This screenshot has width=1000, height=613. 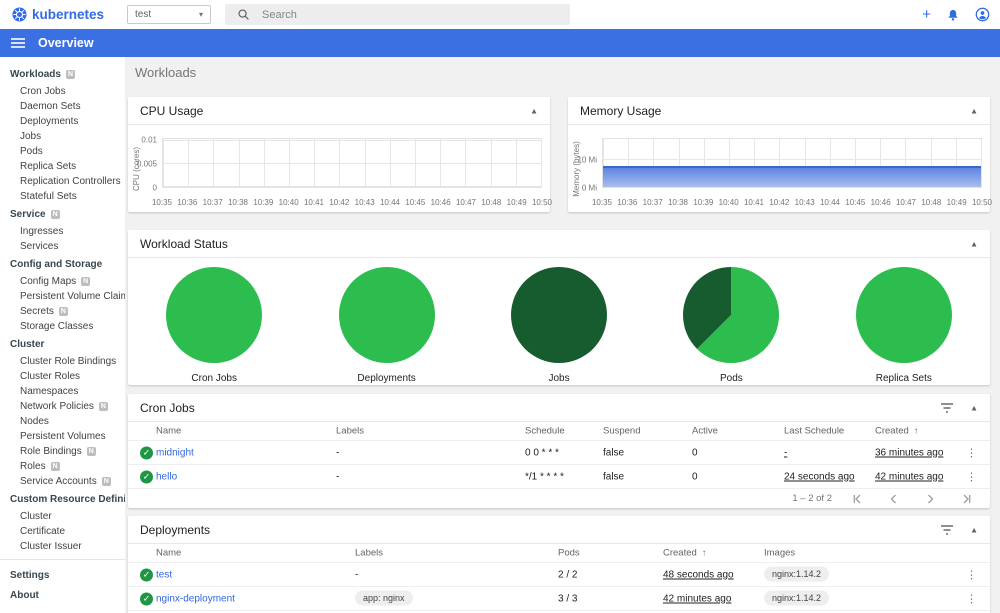 What do you see at coordinates (164, 574) in the screenshot?
I see `name-cell: test` at bounding box center [164, 574].